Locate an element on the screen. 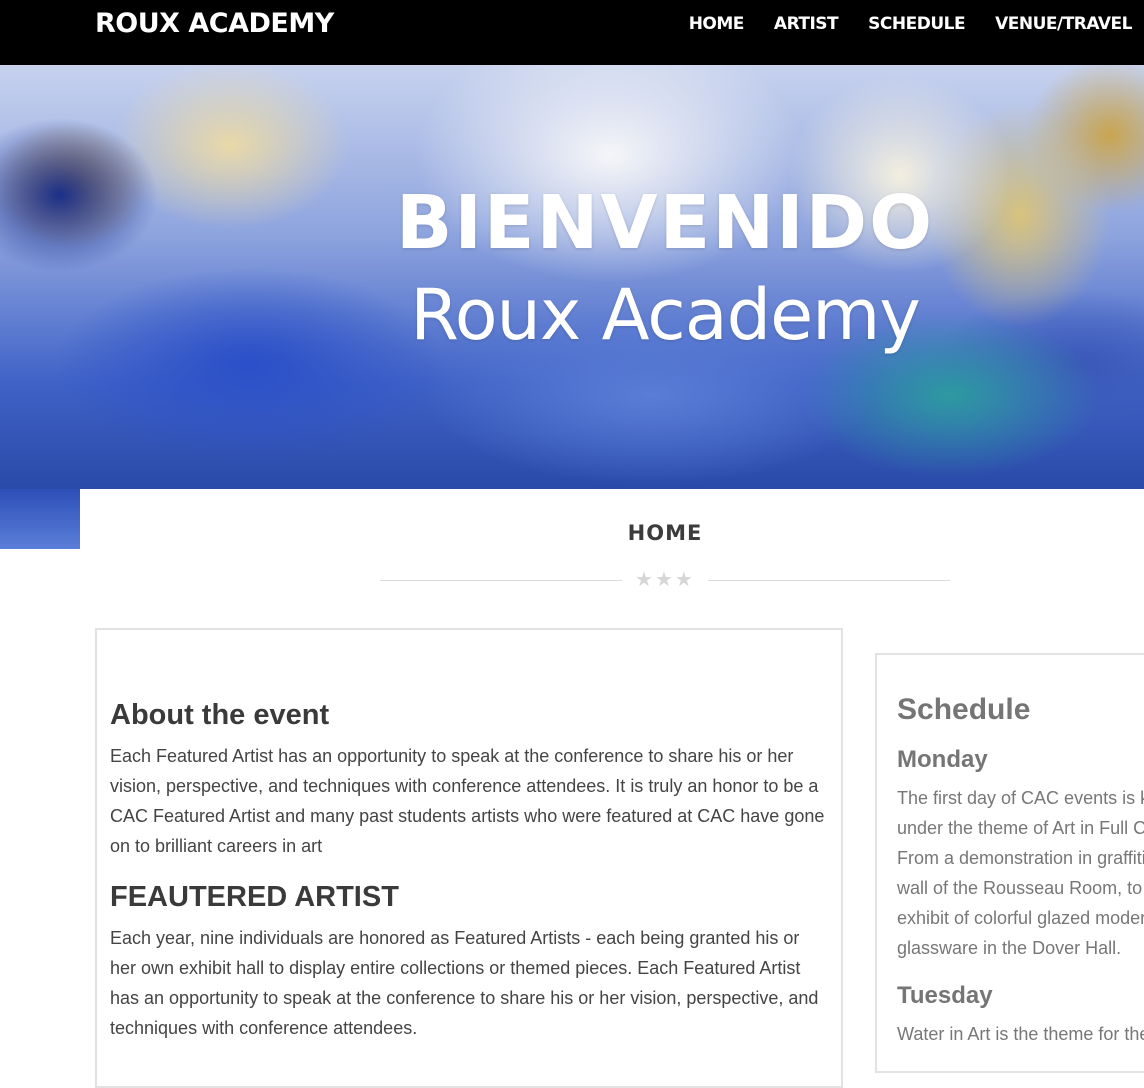 The height and width of the screenshot is (1088, 1144). brand-logo-link: ROUX ACADEMY is located at coordinates (214, 24).